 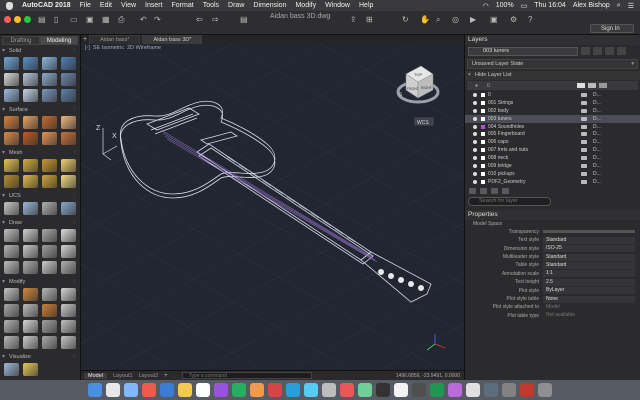 What do you see at coordinates (609, 51) in the screenshot?
I see `previous-layer-icon` at bounding box center [609, 51].